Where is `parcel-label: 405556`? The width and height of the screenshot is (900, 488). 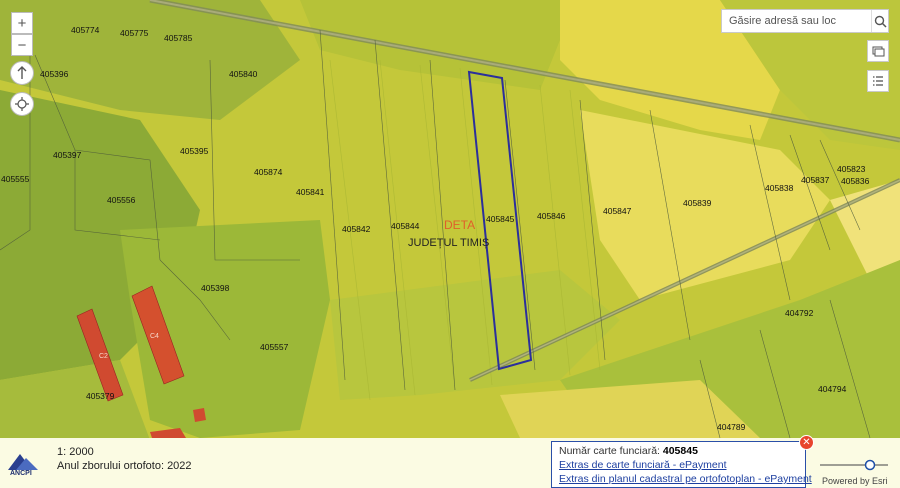 parcel-label: 405556 is located at coordinates (121, 200).